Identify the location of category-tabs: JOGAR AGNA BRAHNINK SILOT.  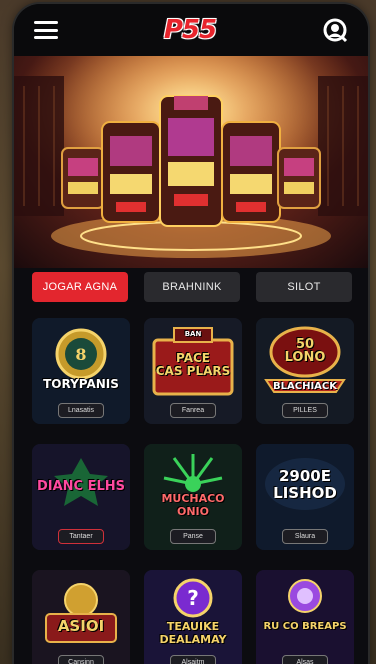
(192, 287).